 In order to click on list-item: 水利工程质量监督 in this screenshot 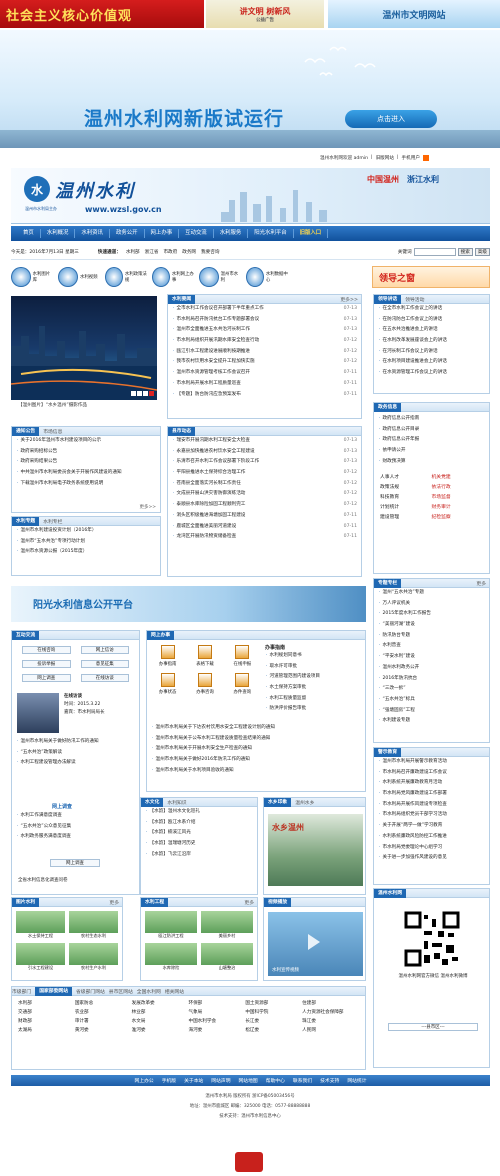, I will do `click(313, 699)`.